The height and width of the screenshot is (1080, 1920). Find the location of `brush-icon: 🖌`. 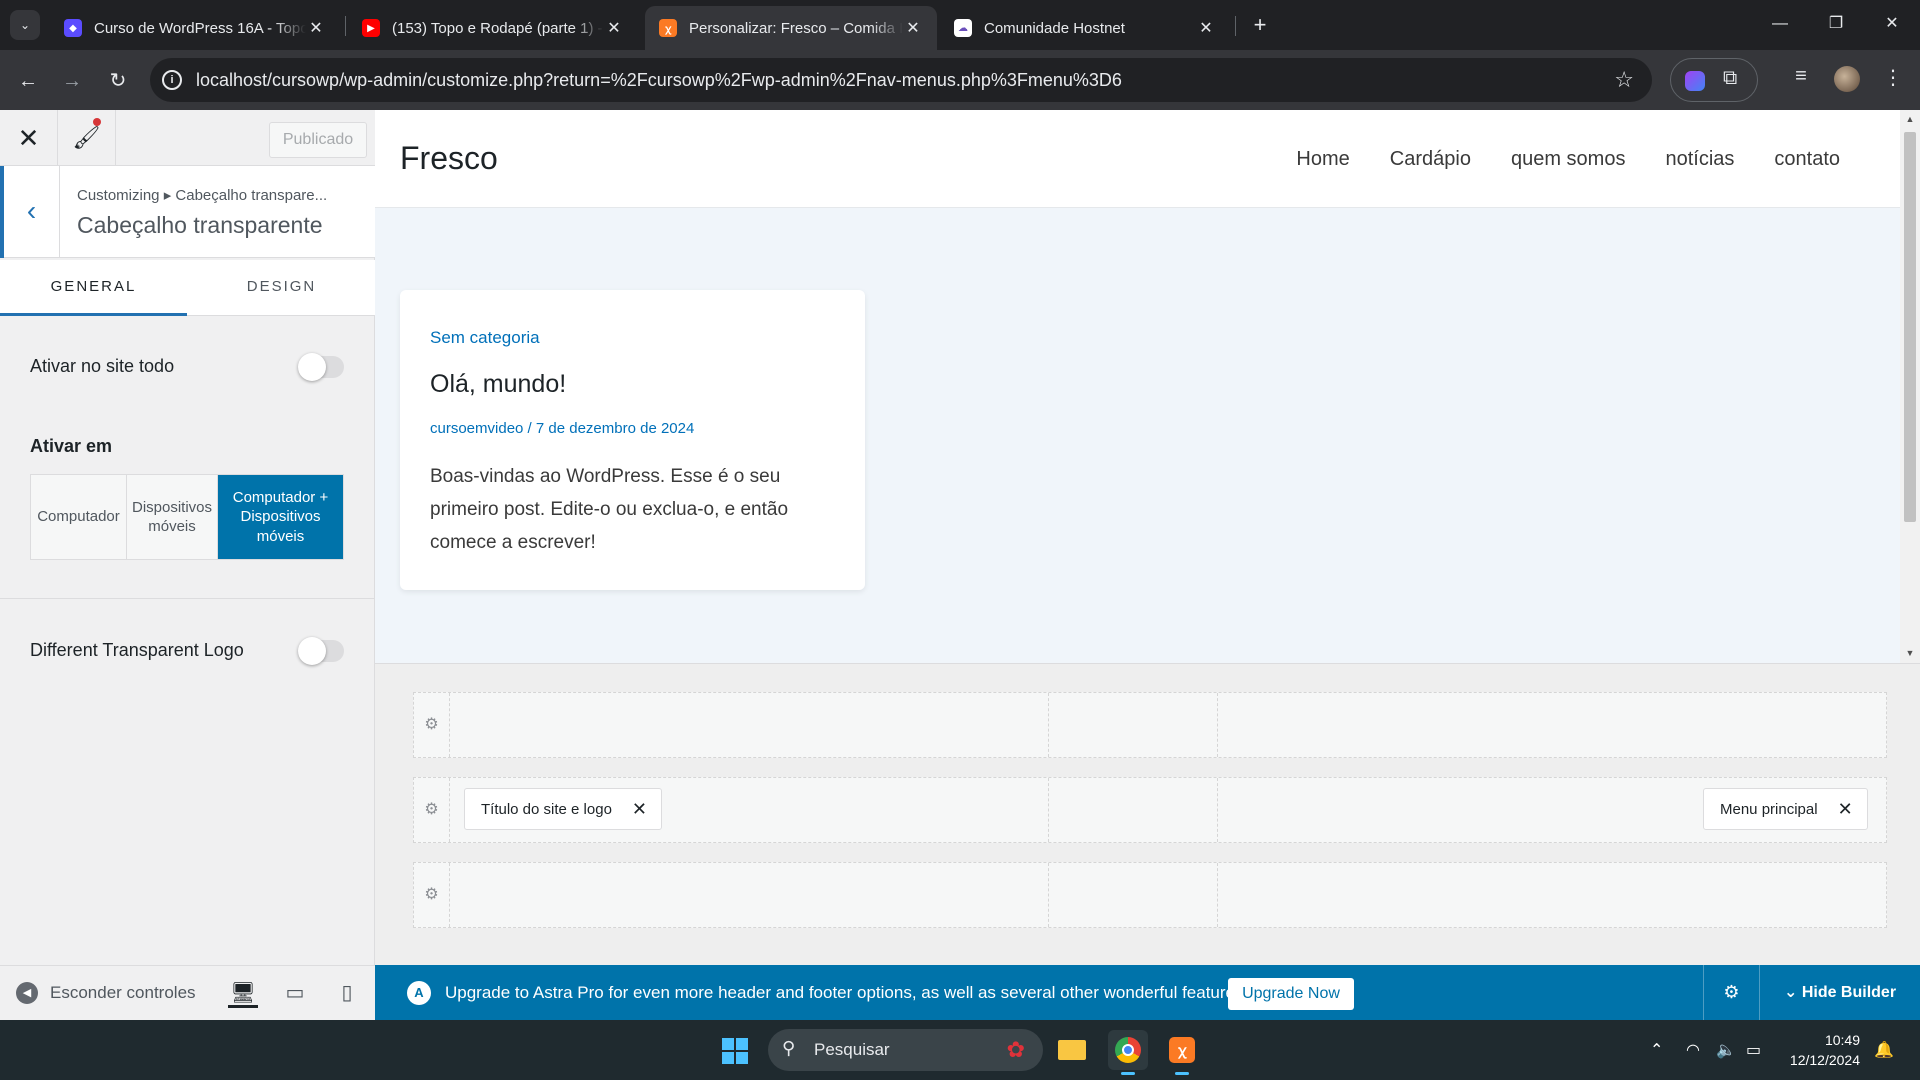

brush-icon: 🖌 is located at coordinates (87, 138).